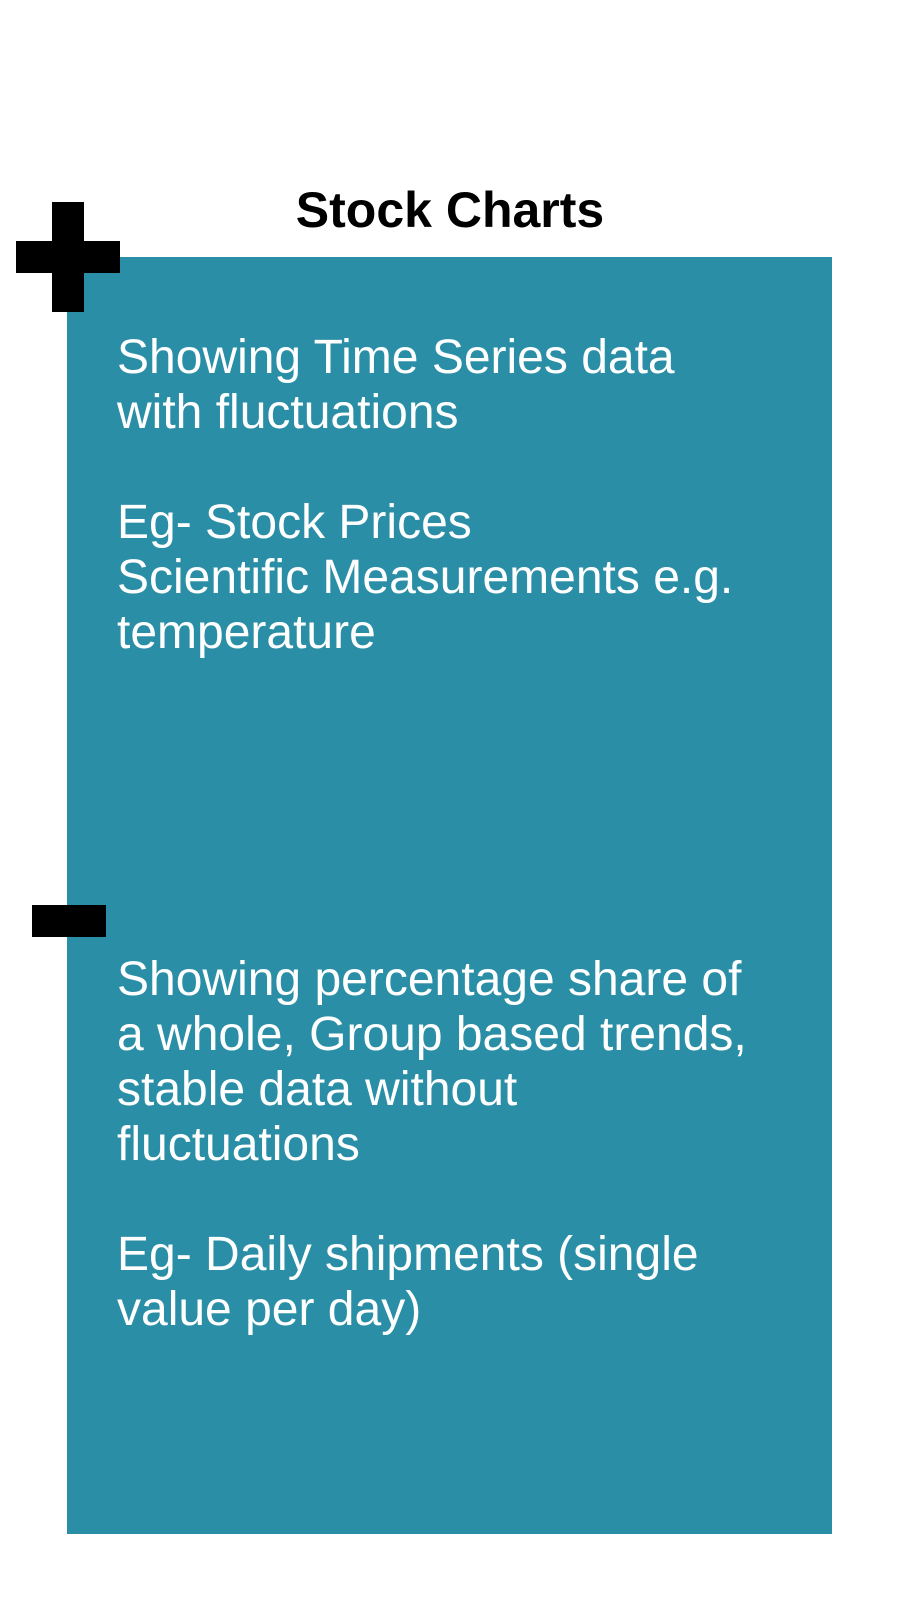  What do you see at coordinates (450, 210) in the screenshot?
I see `page-title: Stock Charts` at bounding box center [450, 210].